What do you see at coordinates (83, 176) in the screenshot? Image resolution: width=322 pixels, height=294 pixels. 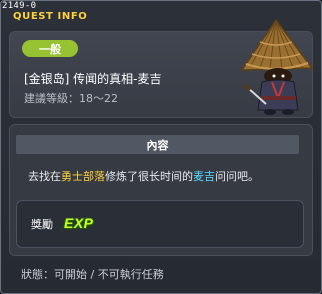 I see `location-link: 勇士部落` at bounding box center [83, 176].